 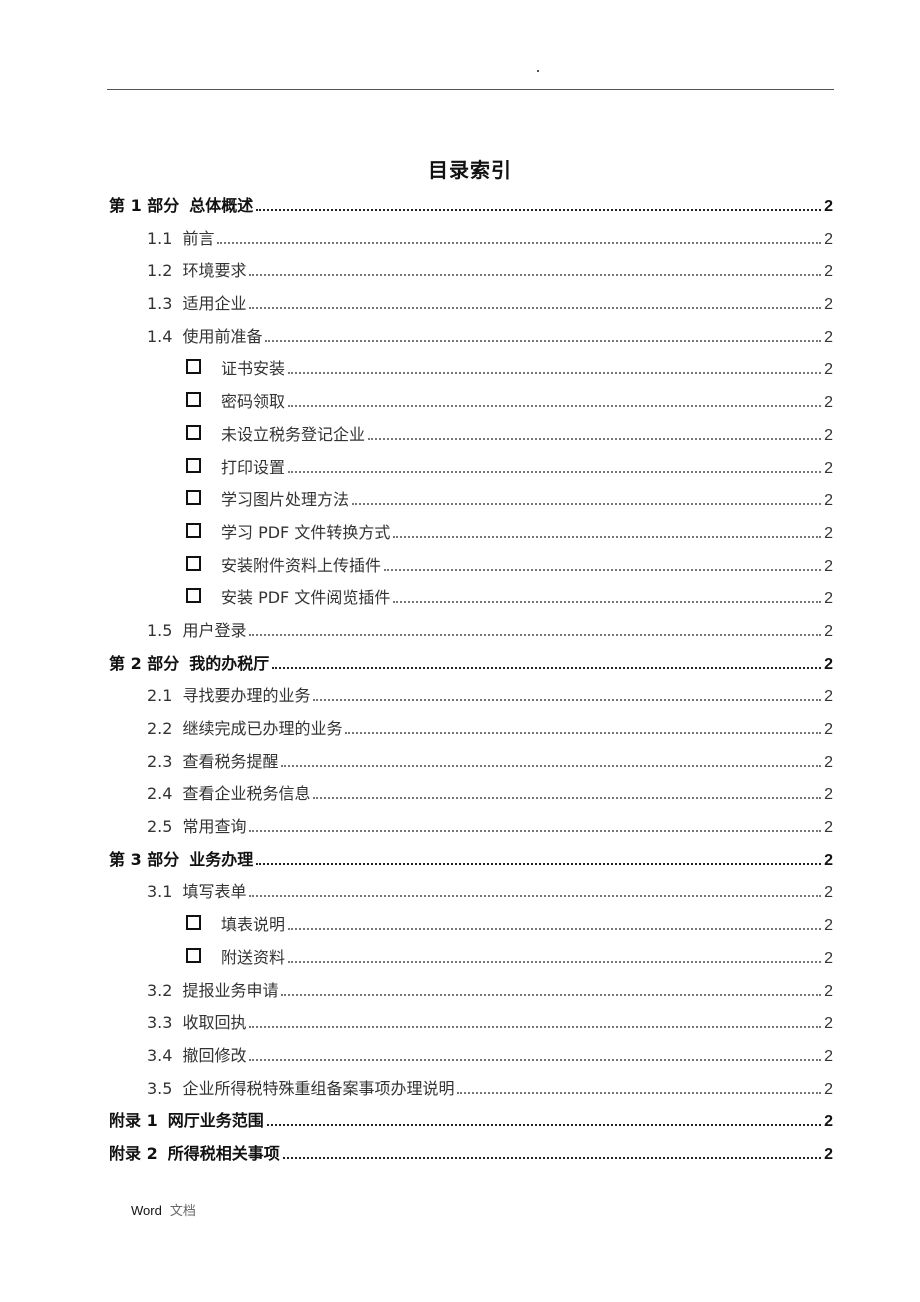 What do you see at coordinates (470, 170) in the screenshot?
I see `page-title: 目录索引` at bounding box center [470, 170].